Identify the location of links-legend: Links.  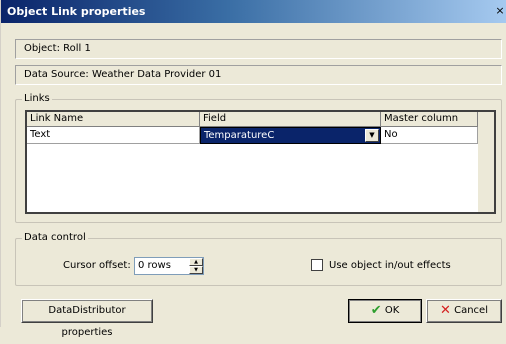
(37, 98).